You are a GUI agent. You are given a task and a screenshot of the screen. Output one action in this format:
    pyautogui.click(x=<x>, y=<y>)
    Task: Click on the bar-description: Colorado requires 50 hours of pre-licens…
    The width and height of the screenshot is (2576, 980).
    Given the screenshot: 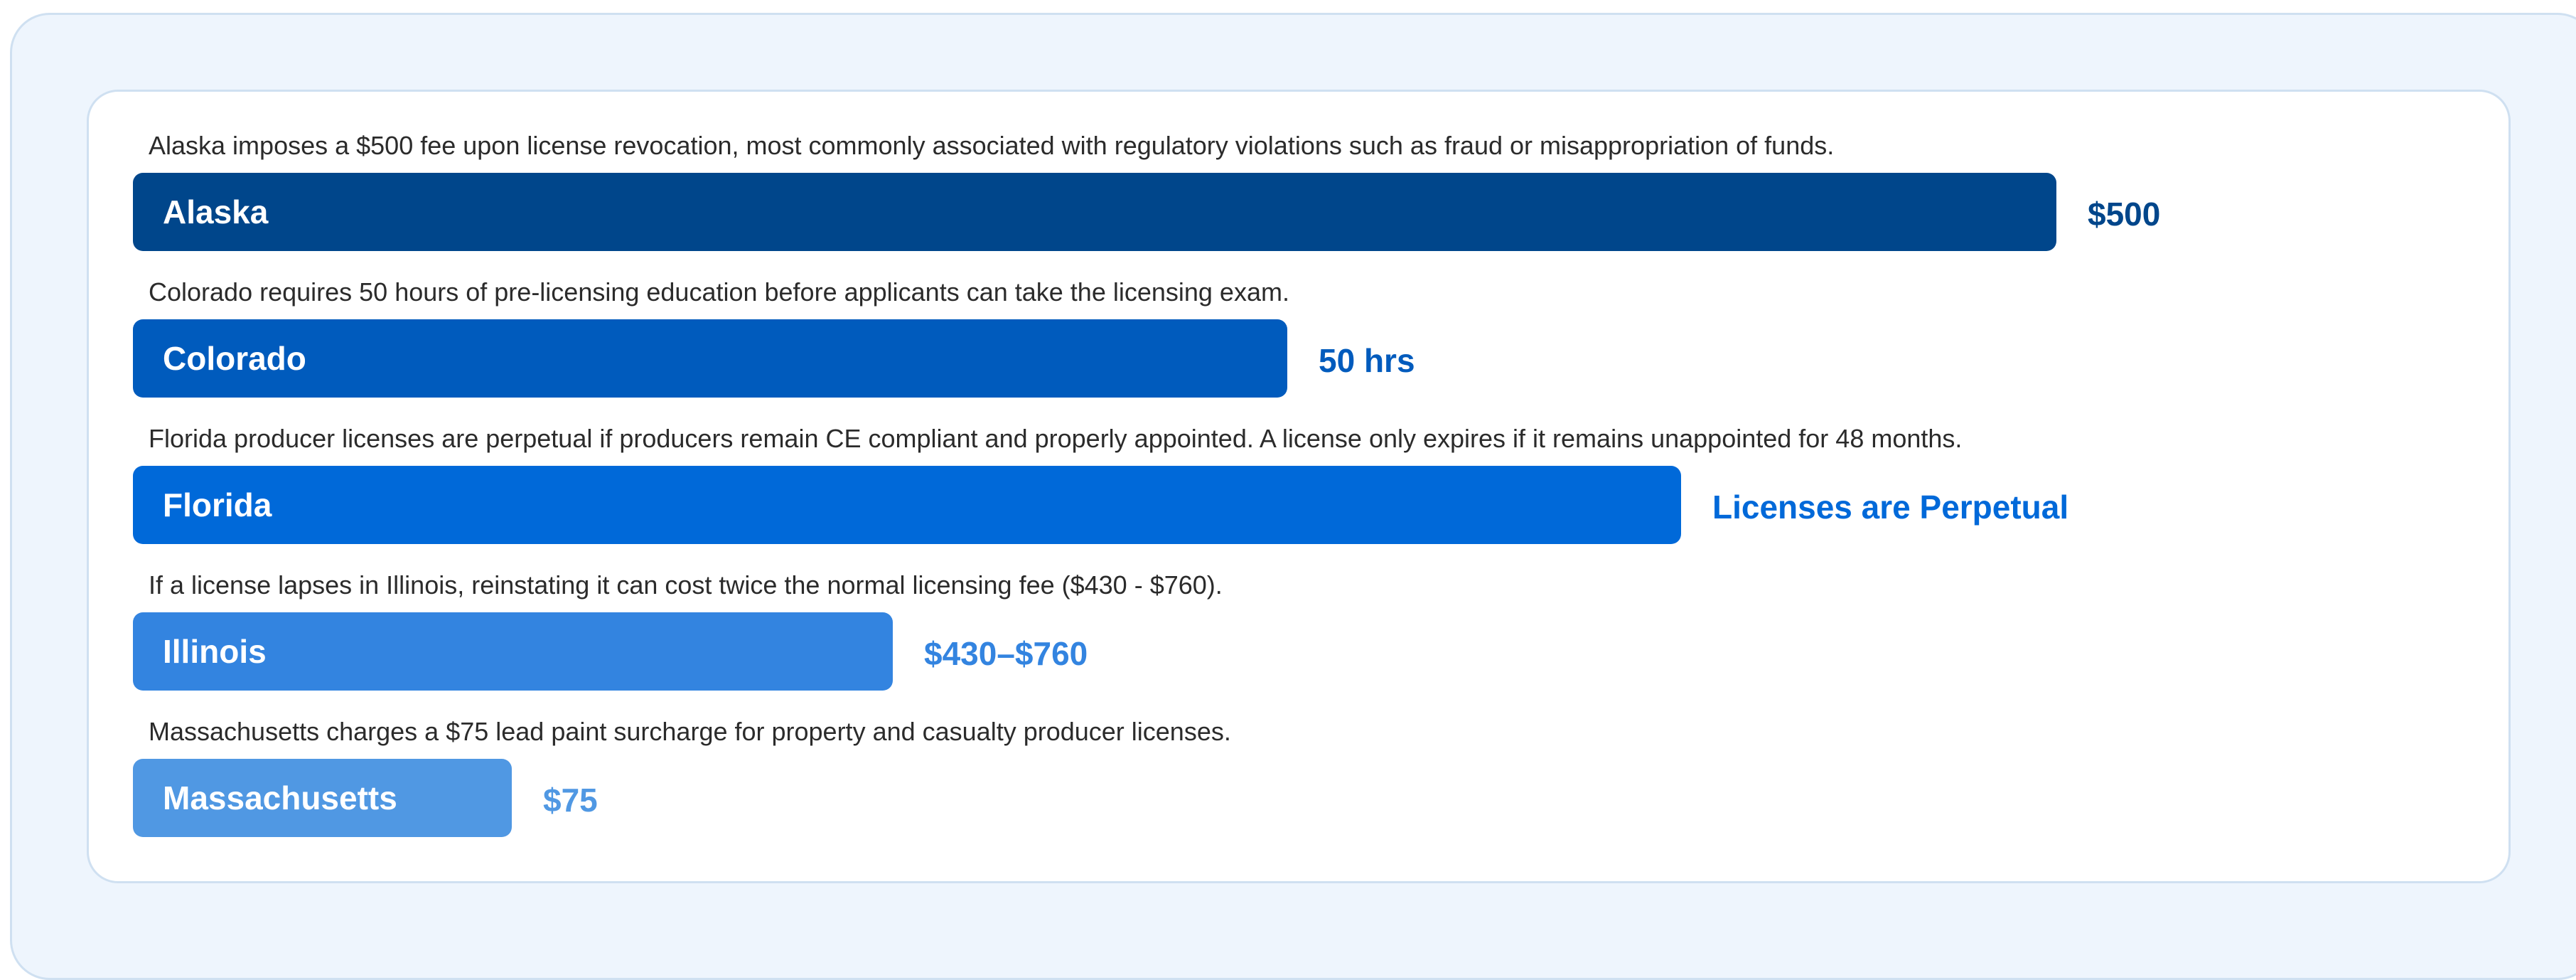 What is the action you would take?
    pyautogui.click(x=719, y=292)
    